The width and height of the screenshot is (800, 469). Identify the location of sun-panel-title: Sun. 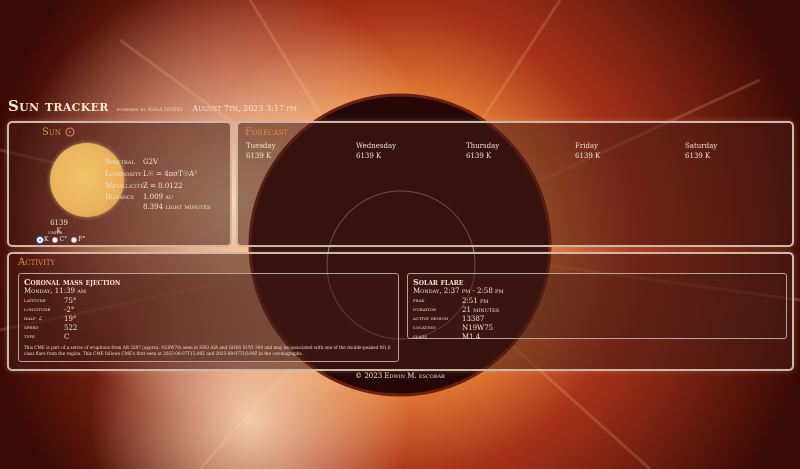
(51, 132).